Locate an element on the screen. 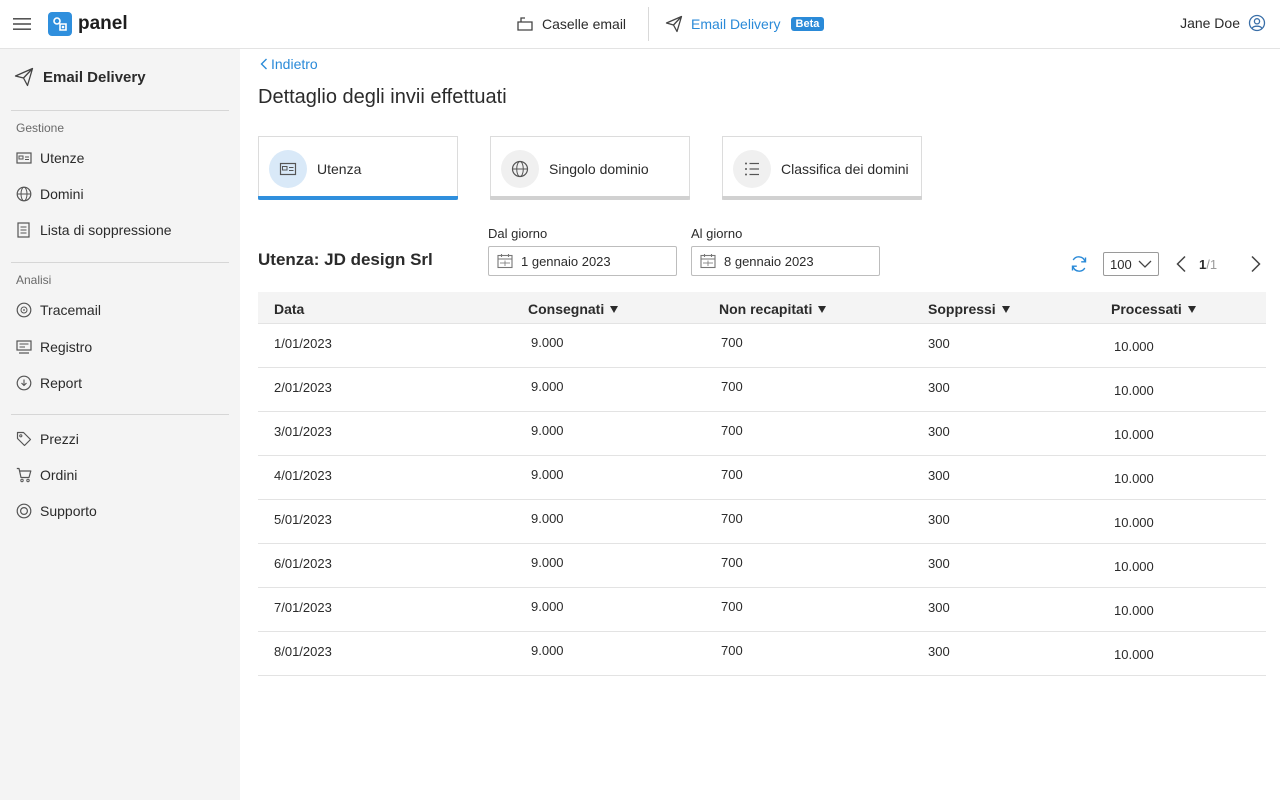 This screenshot has height=800, width=1280. cell-data: 5/01/2023 is located at coordinates (303, 519).